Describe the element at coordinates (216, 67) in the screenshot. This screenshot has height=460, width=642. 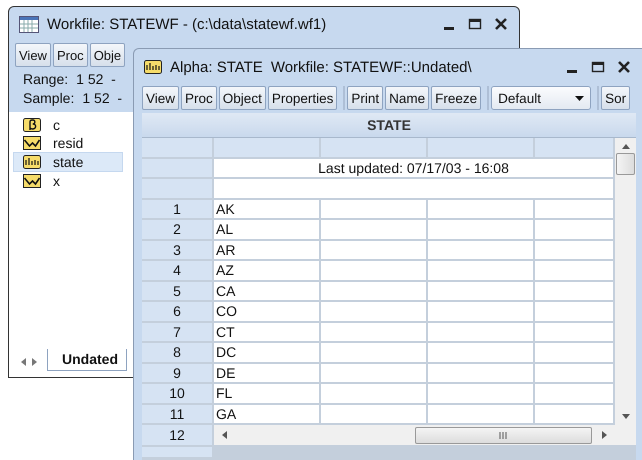
I see `window-title: Alpha: STATE` at that location.